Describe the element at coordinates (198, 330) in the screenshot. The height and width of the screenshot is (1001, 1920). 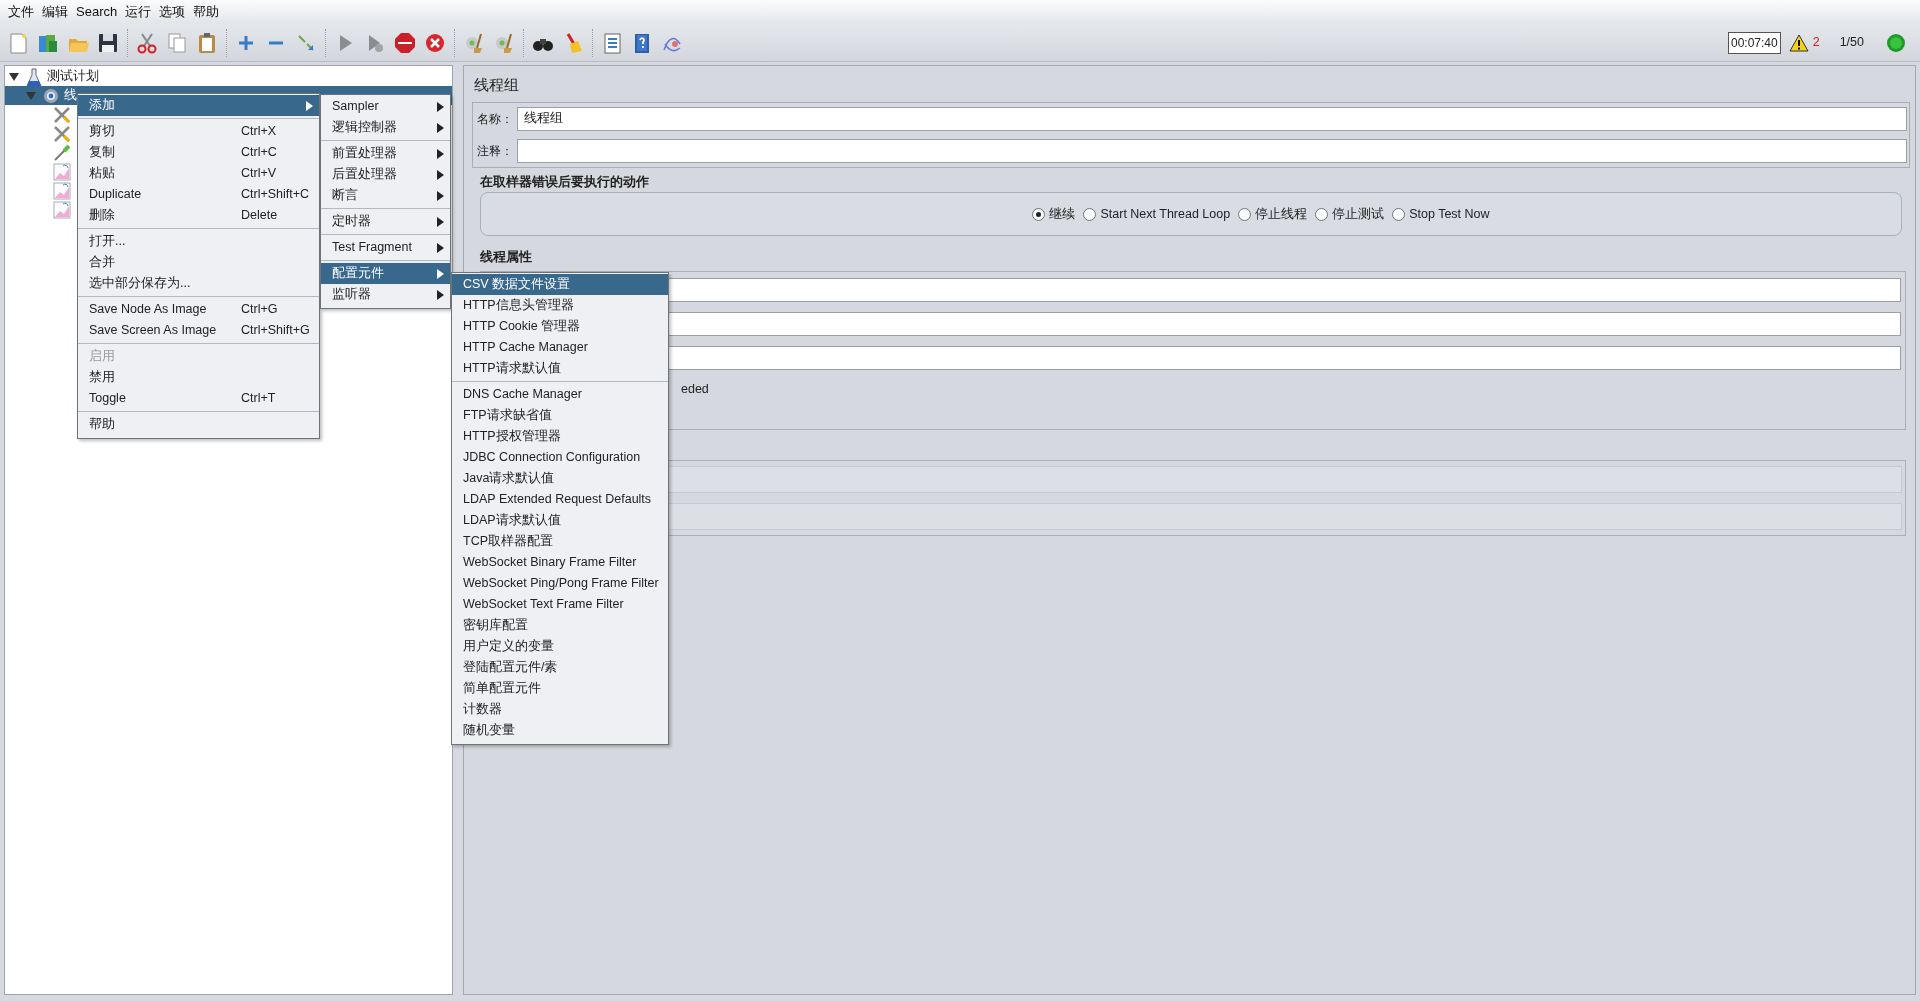
I see `menu-item: Save Screen As Image Ctrl+Shift+G` at that location.